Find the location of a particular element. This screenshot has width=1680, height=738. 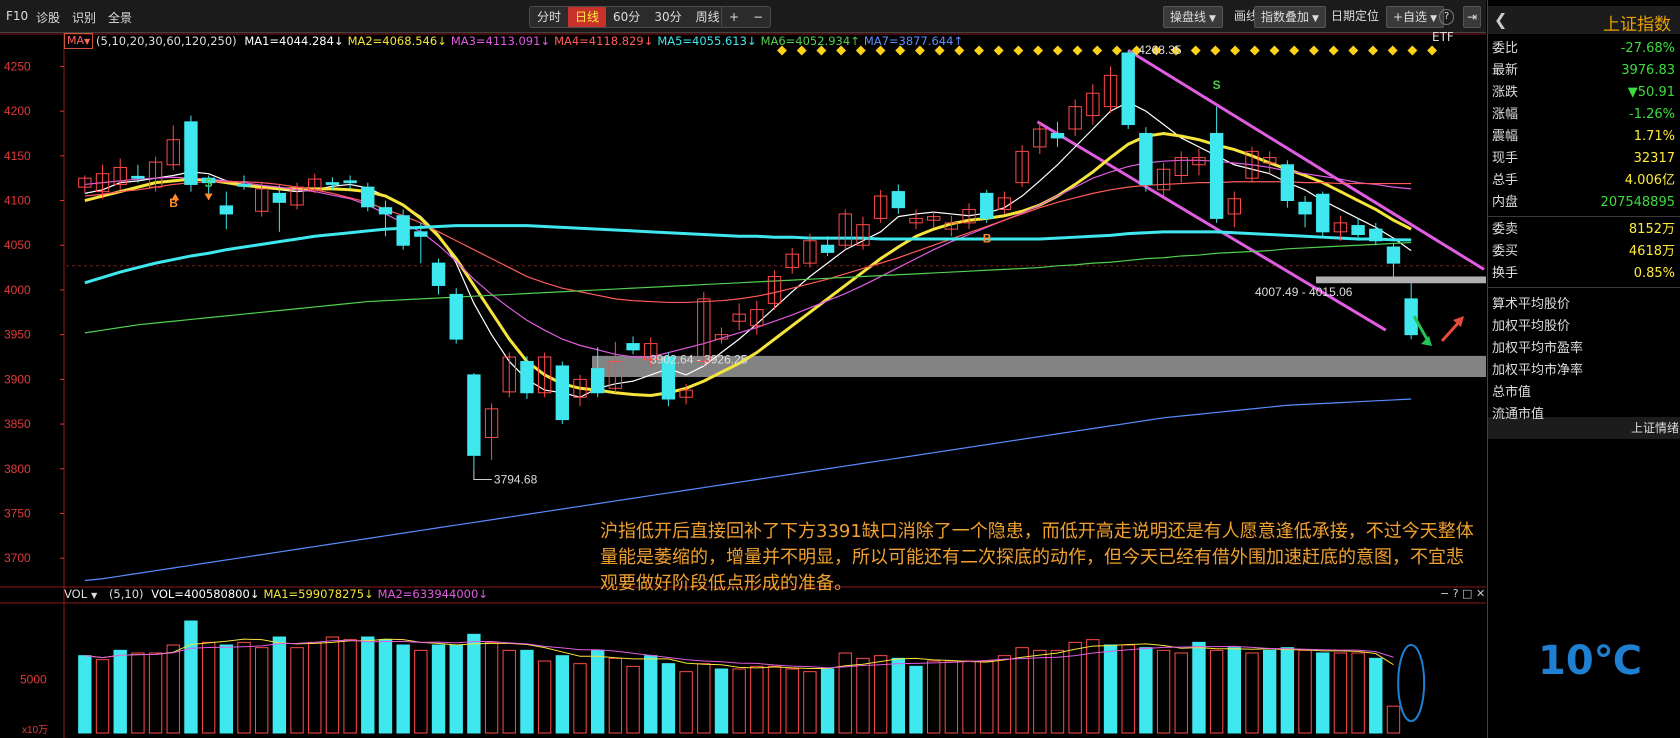

watchlist-button: +自选 ▼ is located at coordinates (1415, 17).